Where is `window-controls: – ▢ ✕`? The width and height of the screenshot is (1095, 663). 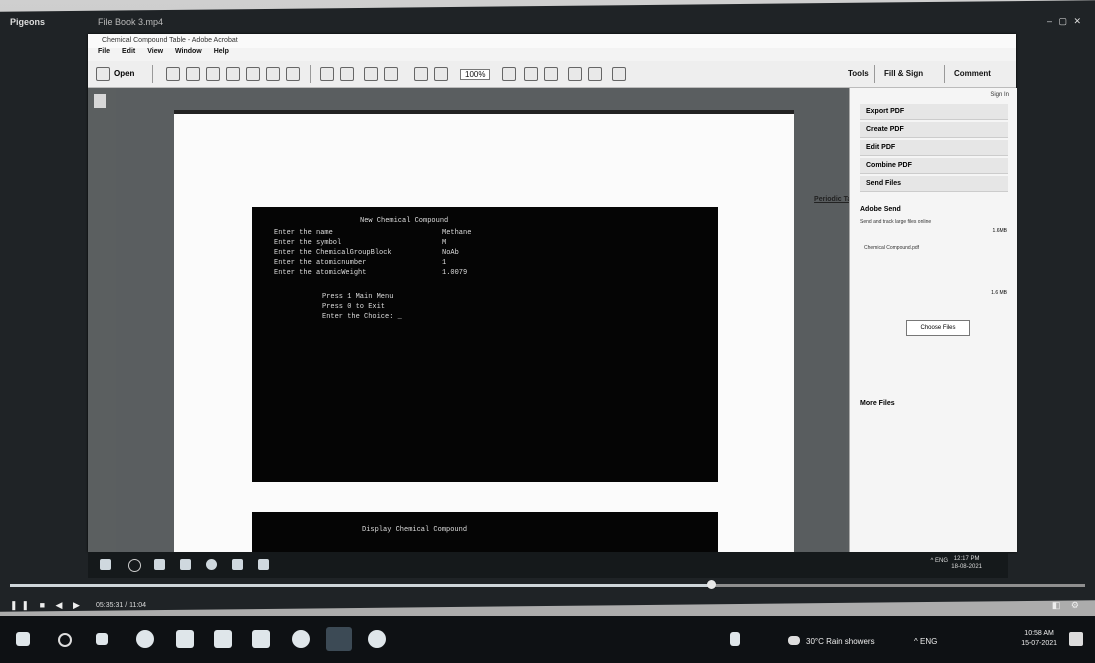 window-controls: – ▢ ✕ is located at coordinates (1065, 21).